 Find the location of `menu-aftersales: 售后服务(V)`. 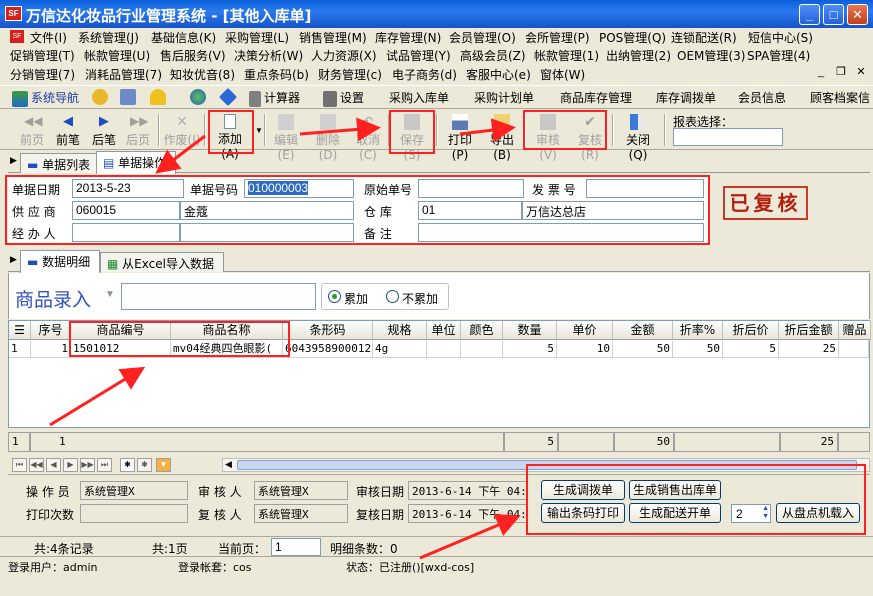

menu-aftersales: 售后服务(V) is located at coordinates (193, 55).